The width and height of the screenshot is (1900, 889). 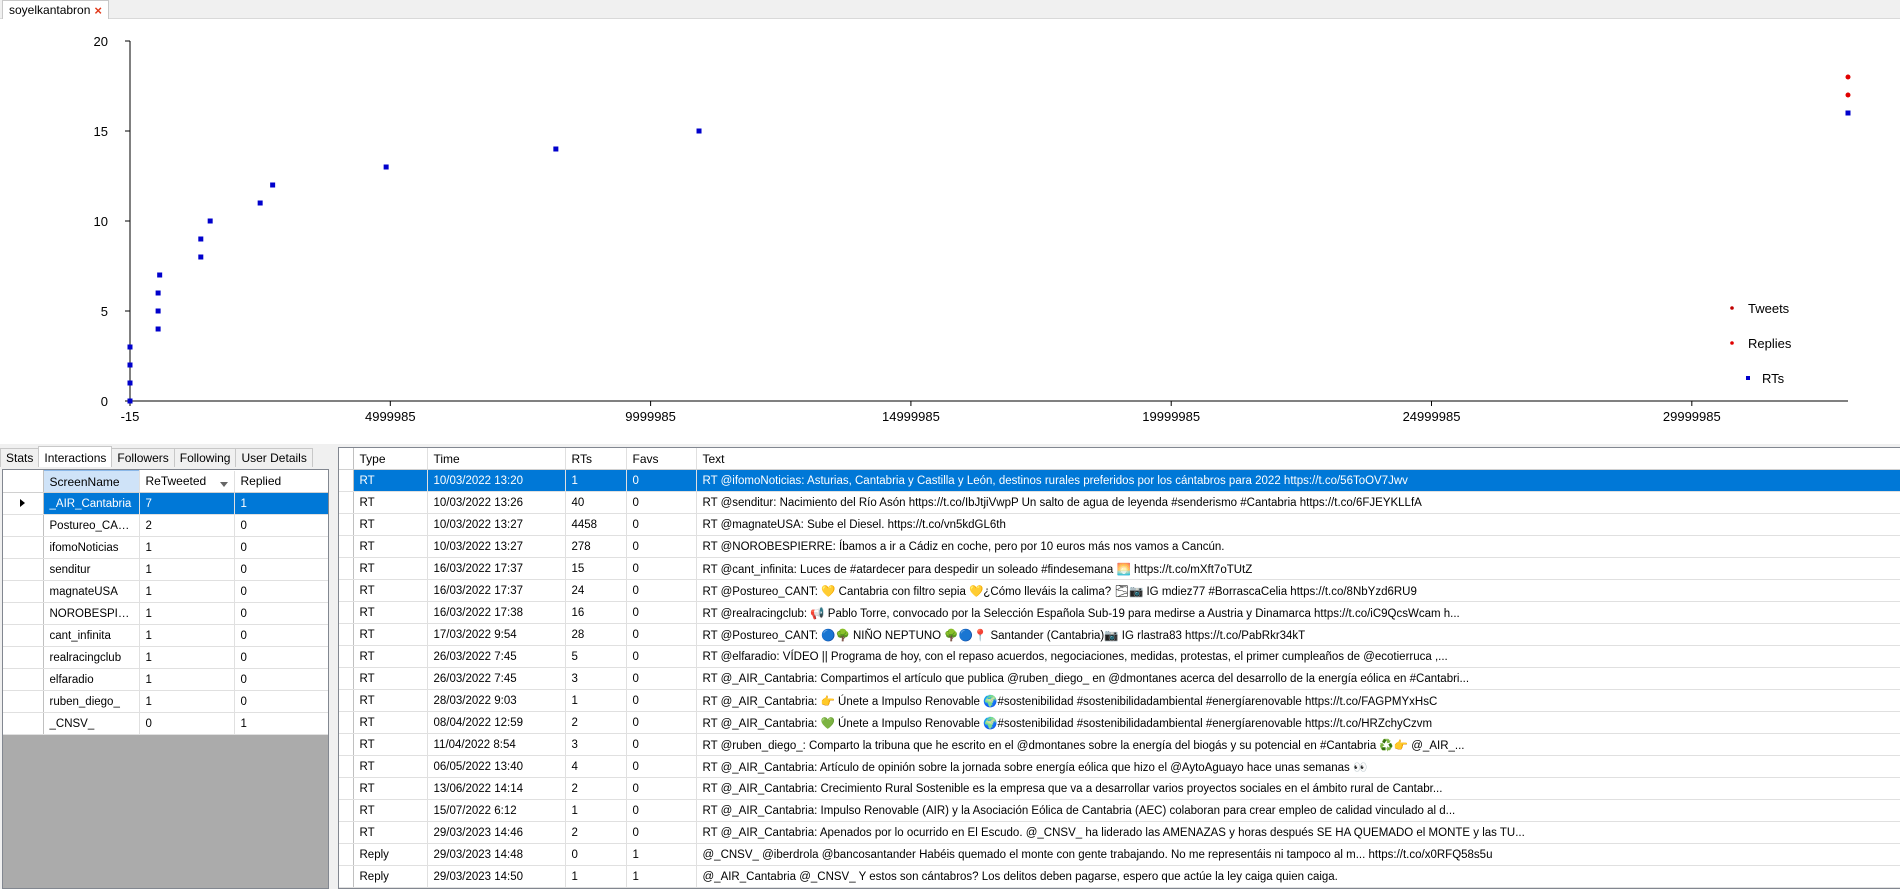 I want to click on cell-screenname: magnateUSA, so click(x=91, y=591).